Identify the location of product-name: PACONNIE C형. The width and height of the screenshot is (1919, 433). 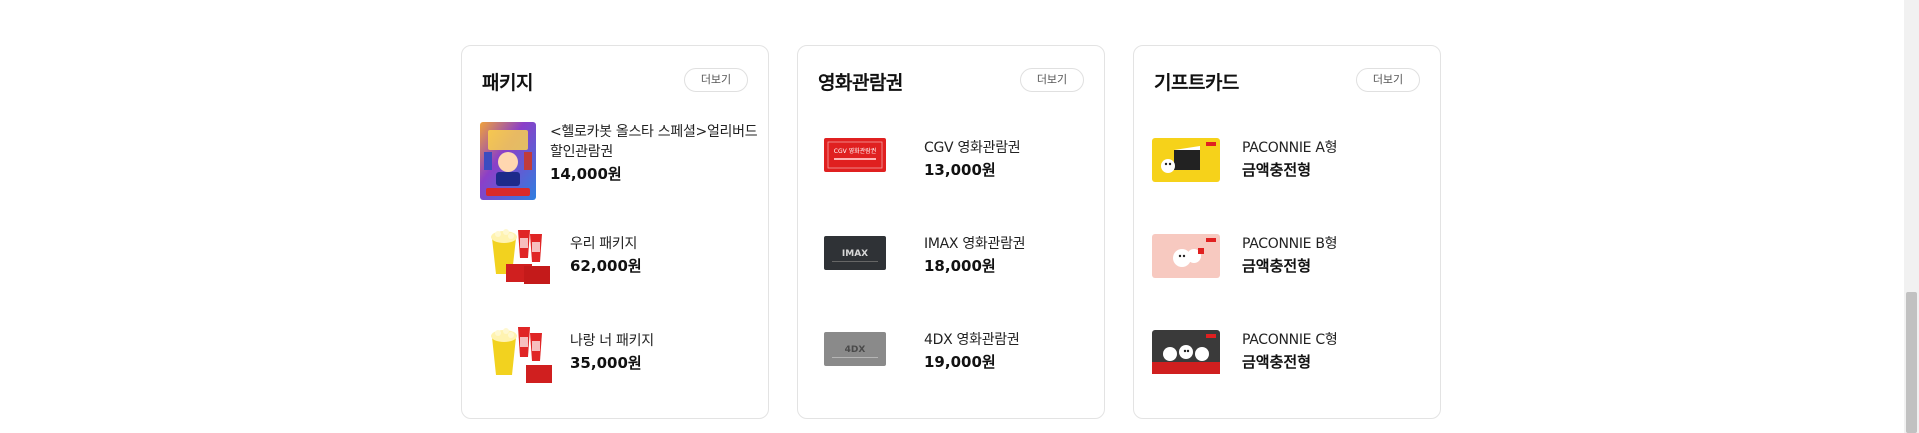
(1290, 340).